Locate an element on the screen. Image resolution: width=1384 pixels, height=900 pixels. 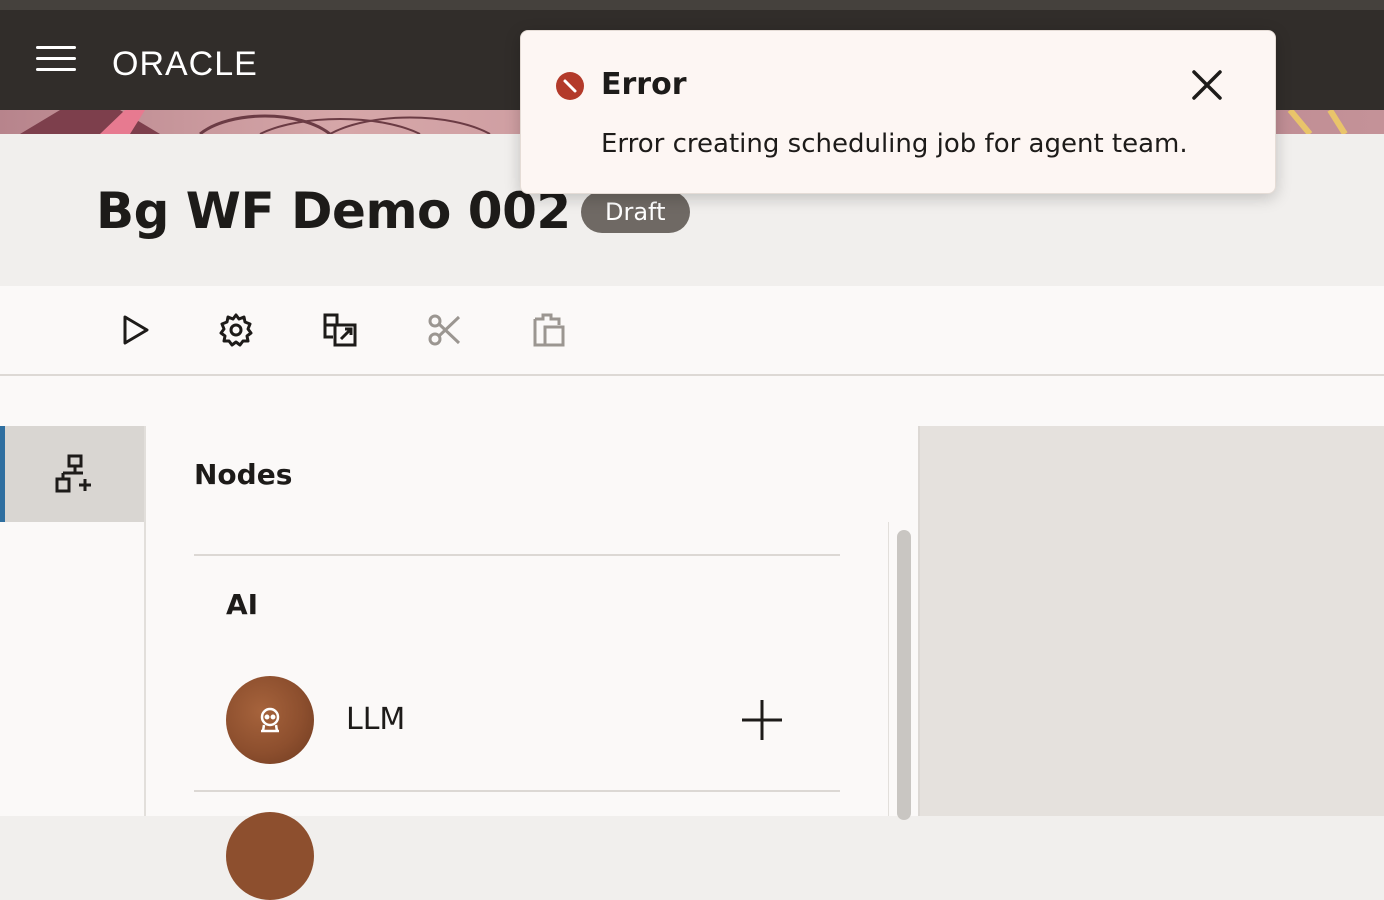
export-button is located at coordinates (340, 330).